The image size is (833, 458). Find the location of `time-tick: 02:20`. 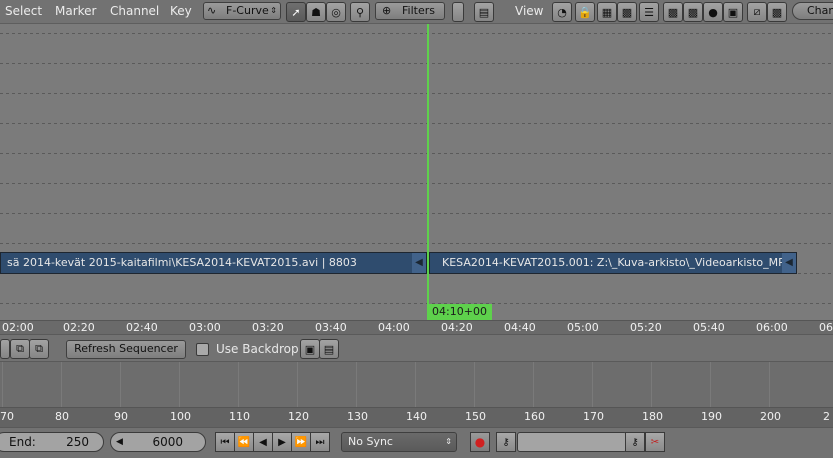

time-tick: 02:20 is located at coordinates (79, 327).